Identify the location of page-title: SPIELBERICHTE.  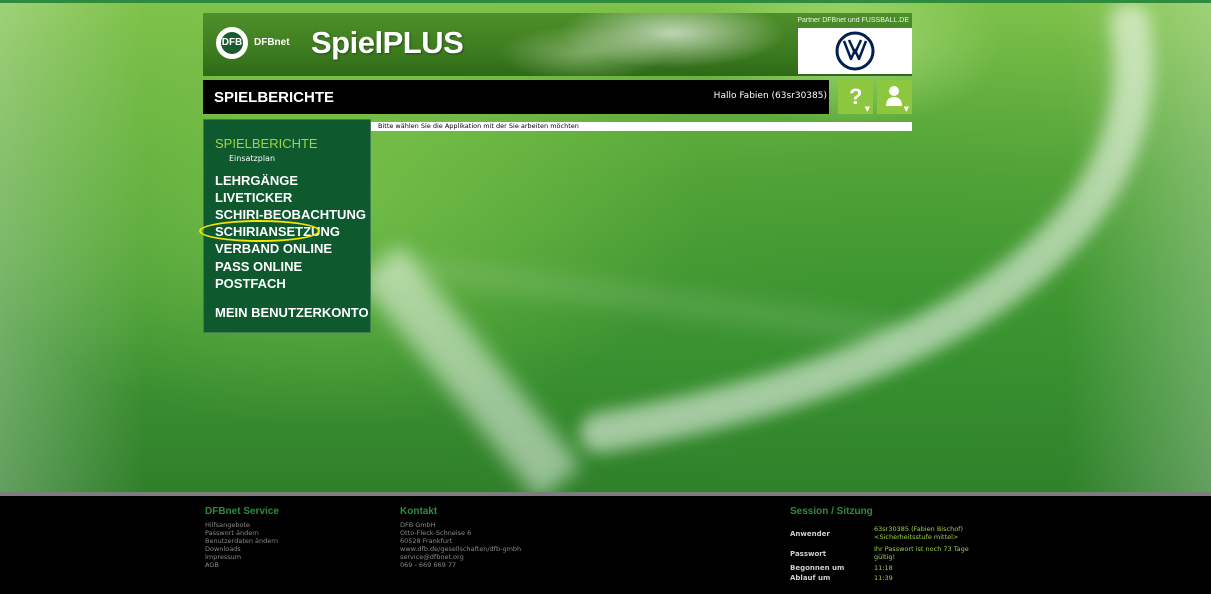
(274, 97).